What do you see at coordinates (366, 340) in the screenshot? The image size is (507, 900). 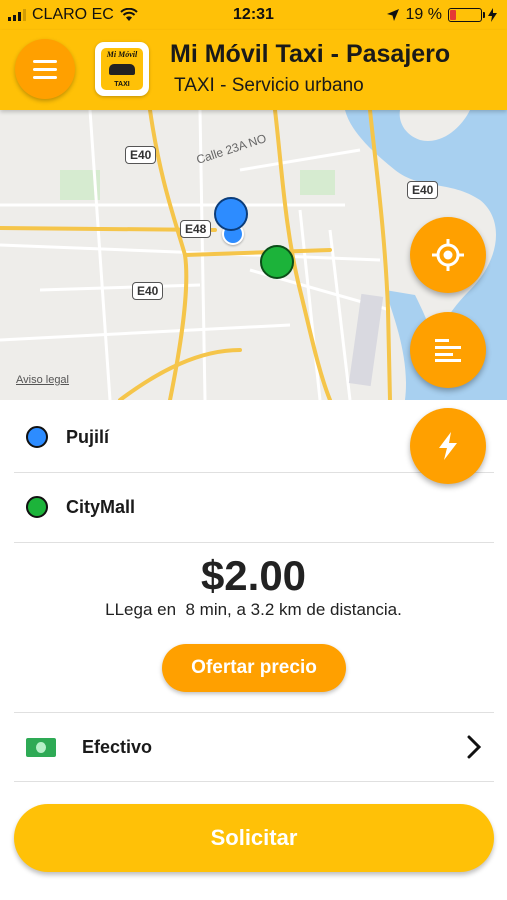 I see `airport-runway` at bounding box center [366, 340].